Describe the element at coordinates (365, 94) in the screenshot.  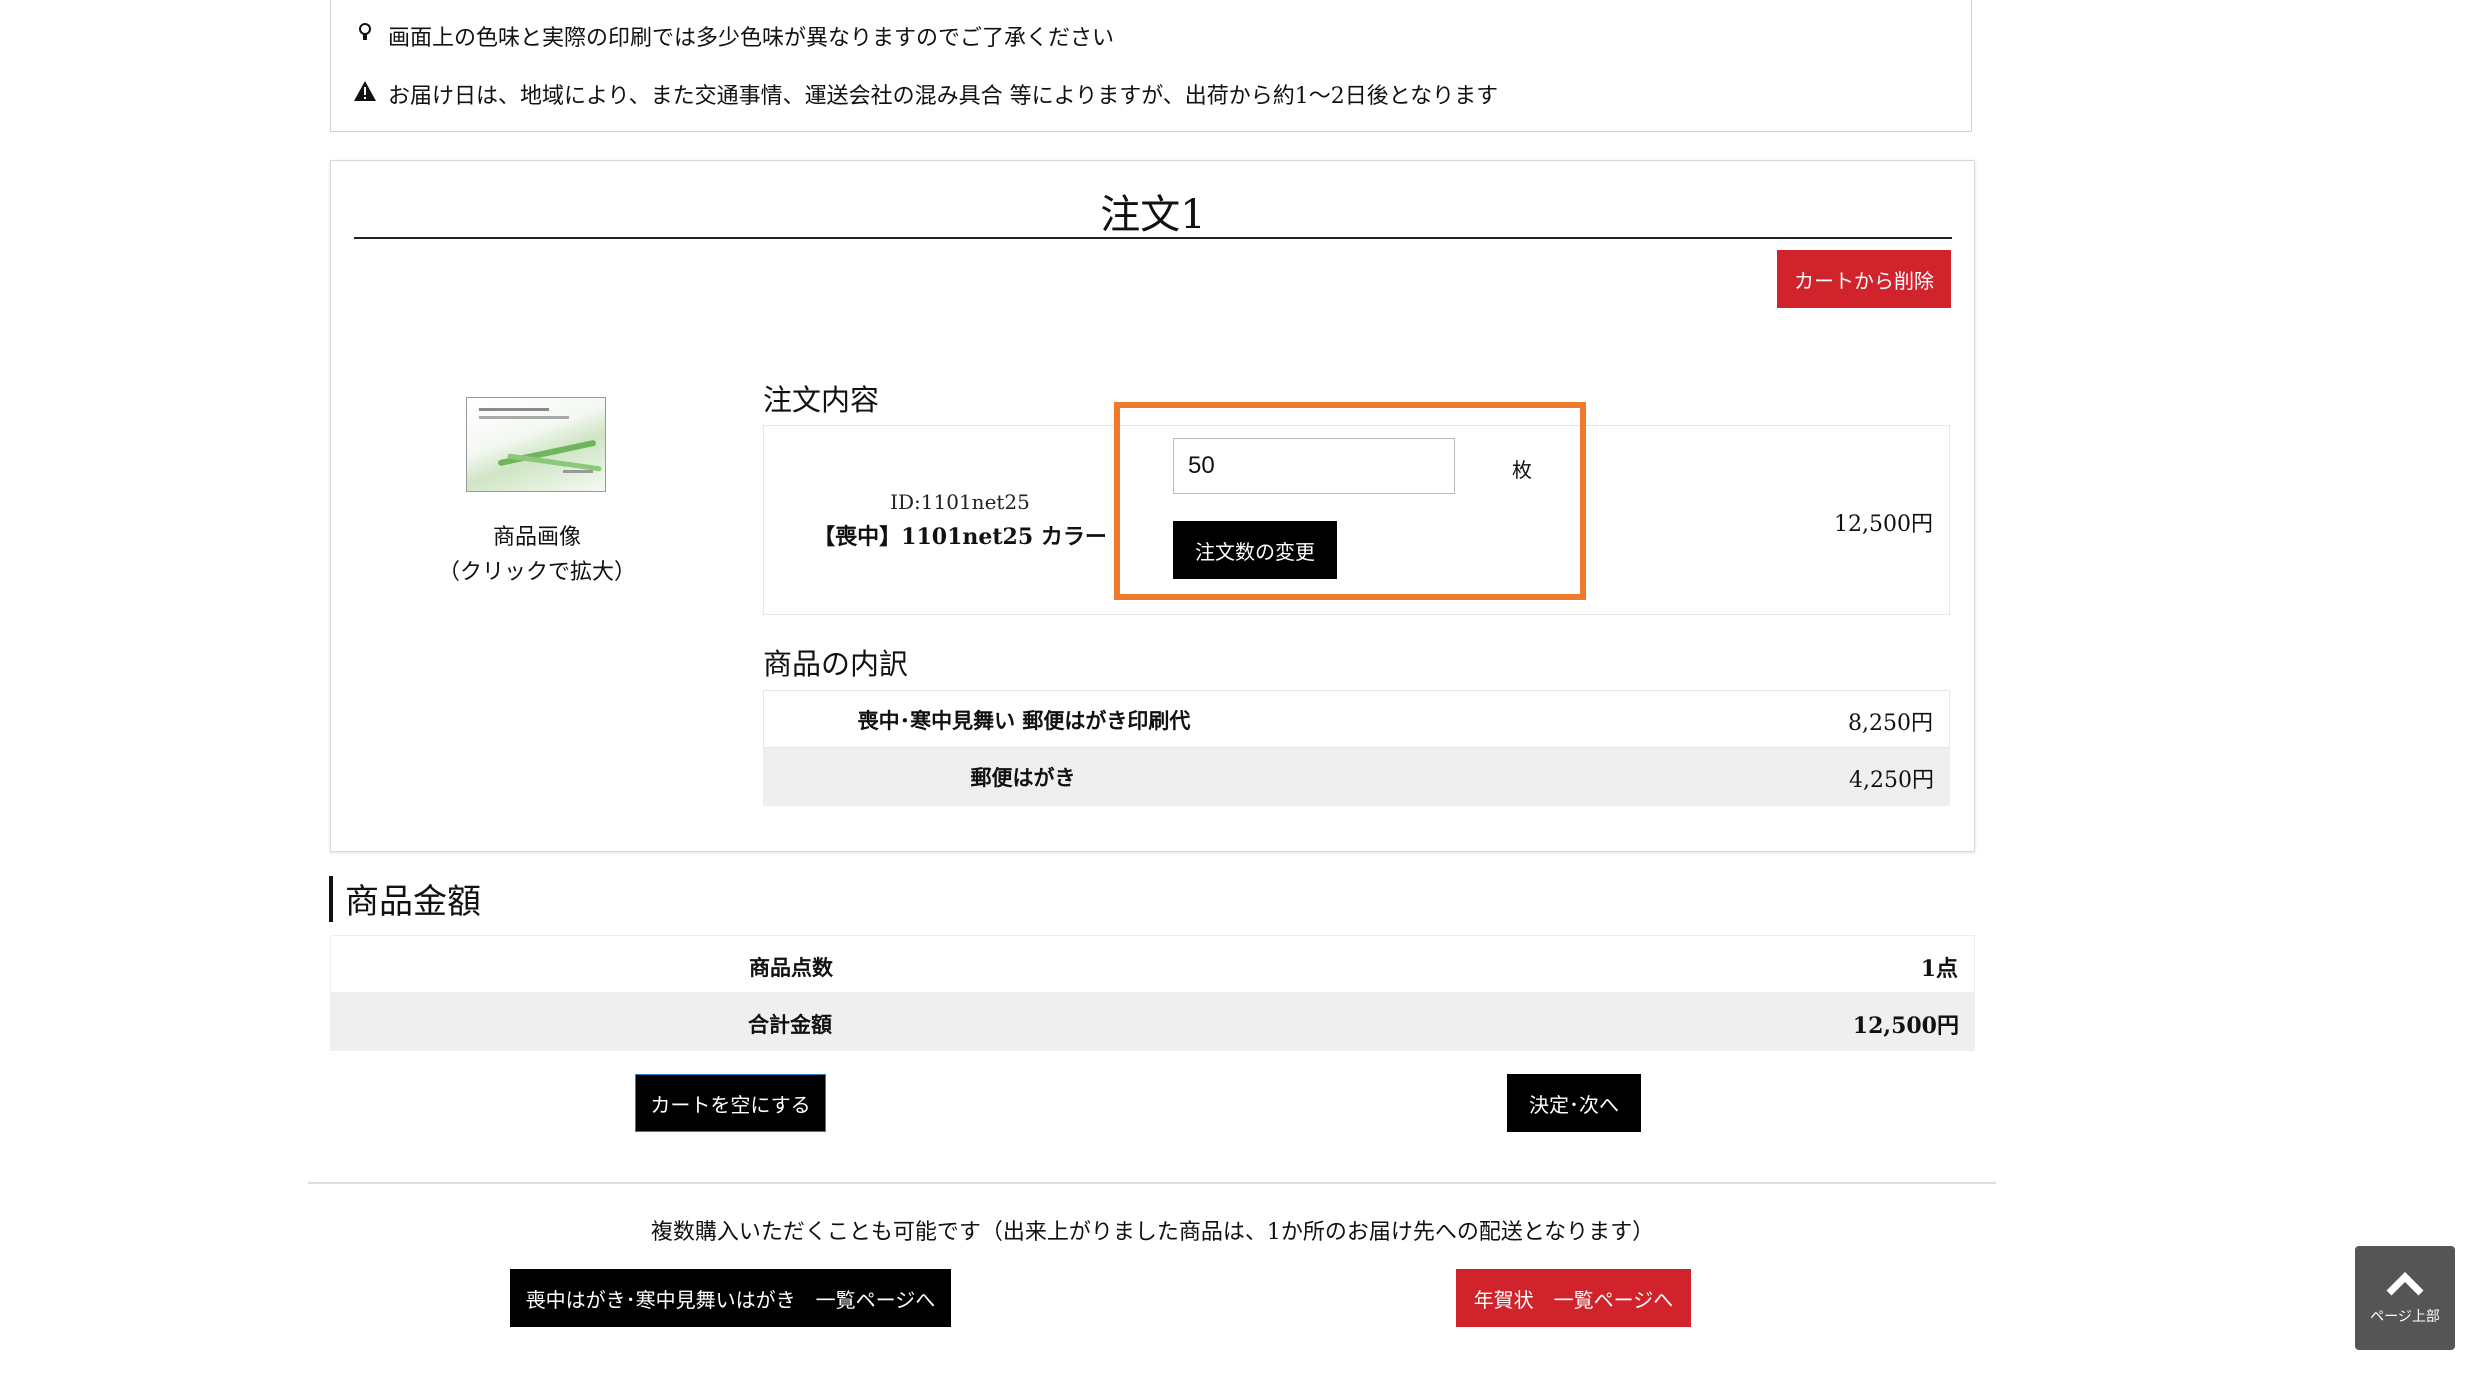
I see `warning-icon` at that location.